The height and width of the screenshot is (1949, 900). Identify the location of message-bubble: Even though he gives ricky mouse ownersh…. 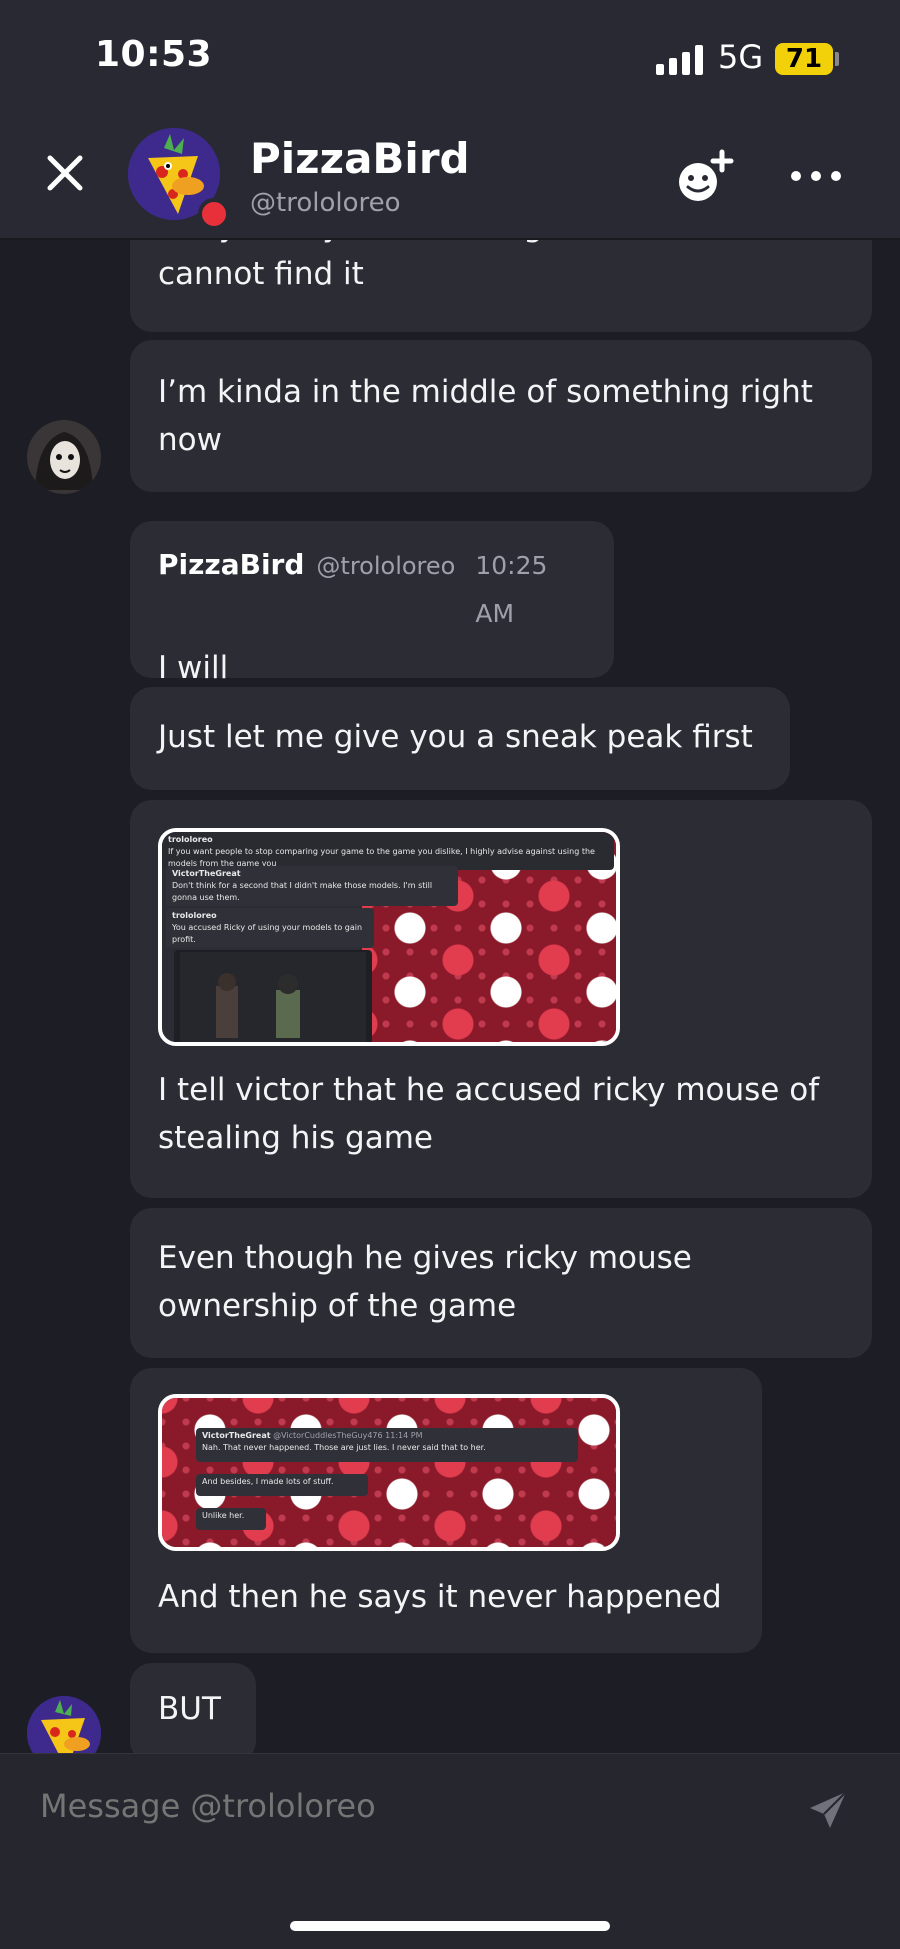
(501, 1283).